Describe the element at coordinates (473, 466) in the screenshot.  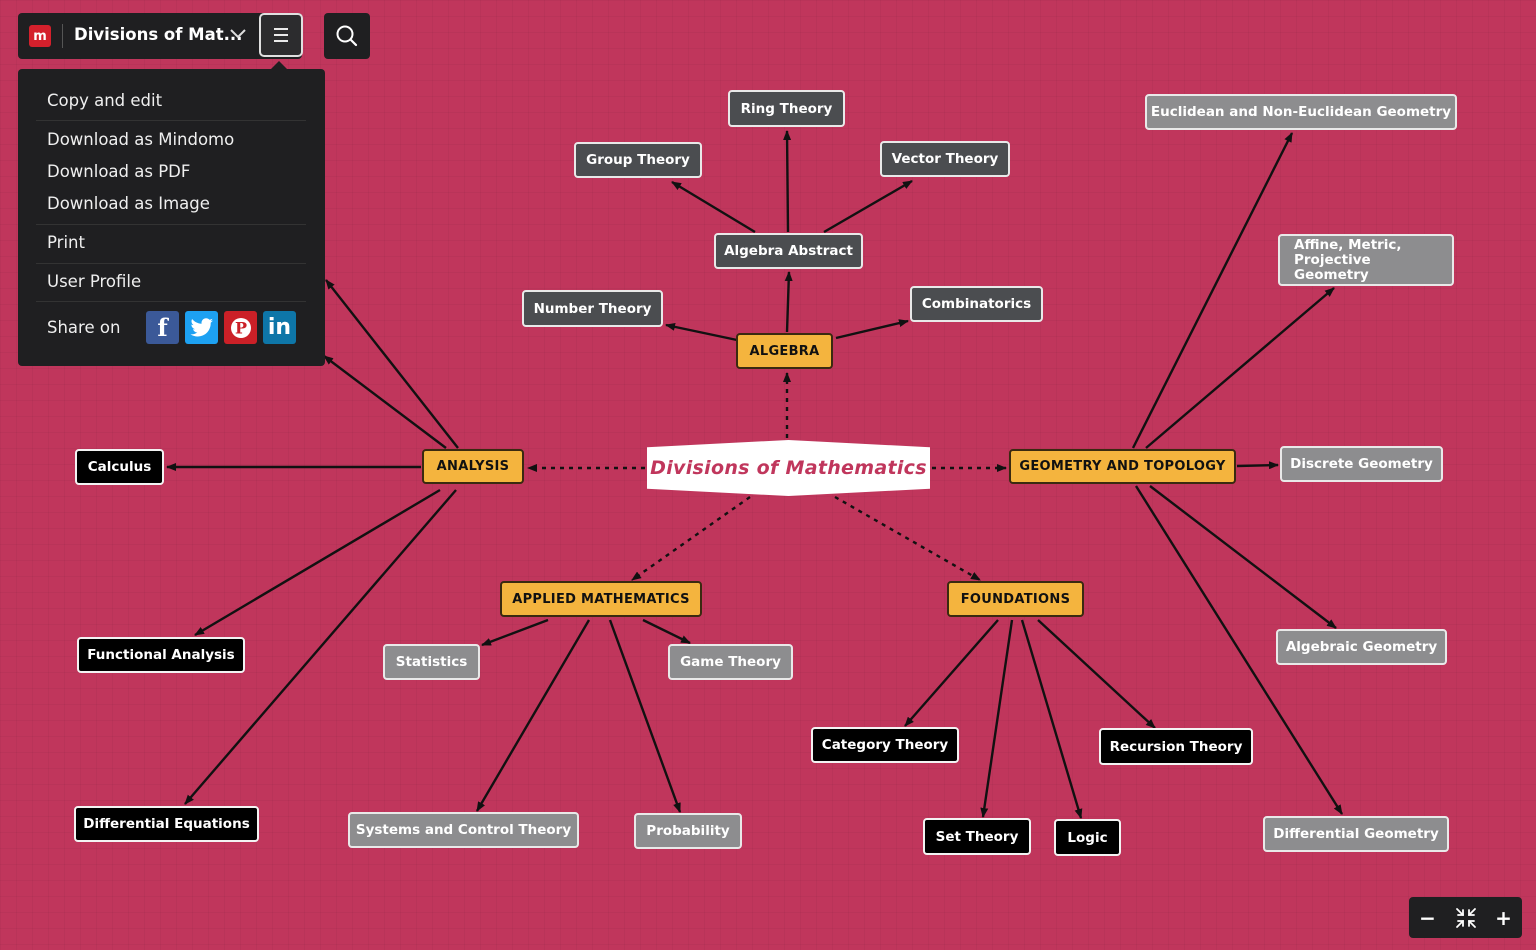
I see `branch-analysis: ANALYSIS` at that location.